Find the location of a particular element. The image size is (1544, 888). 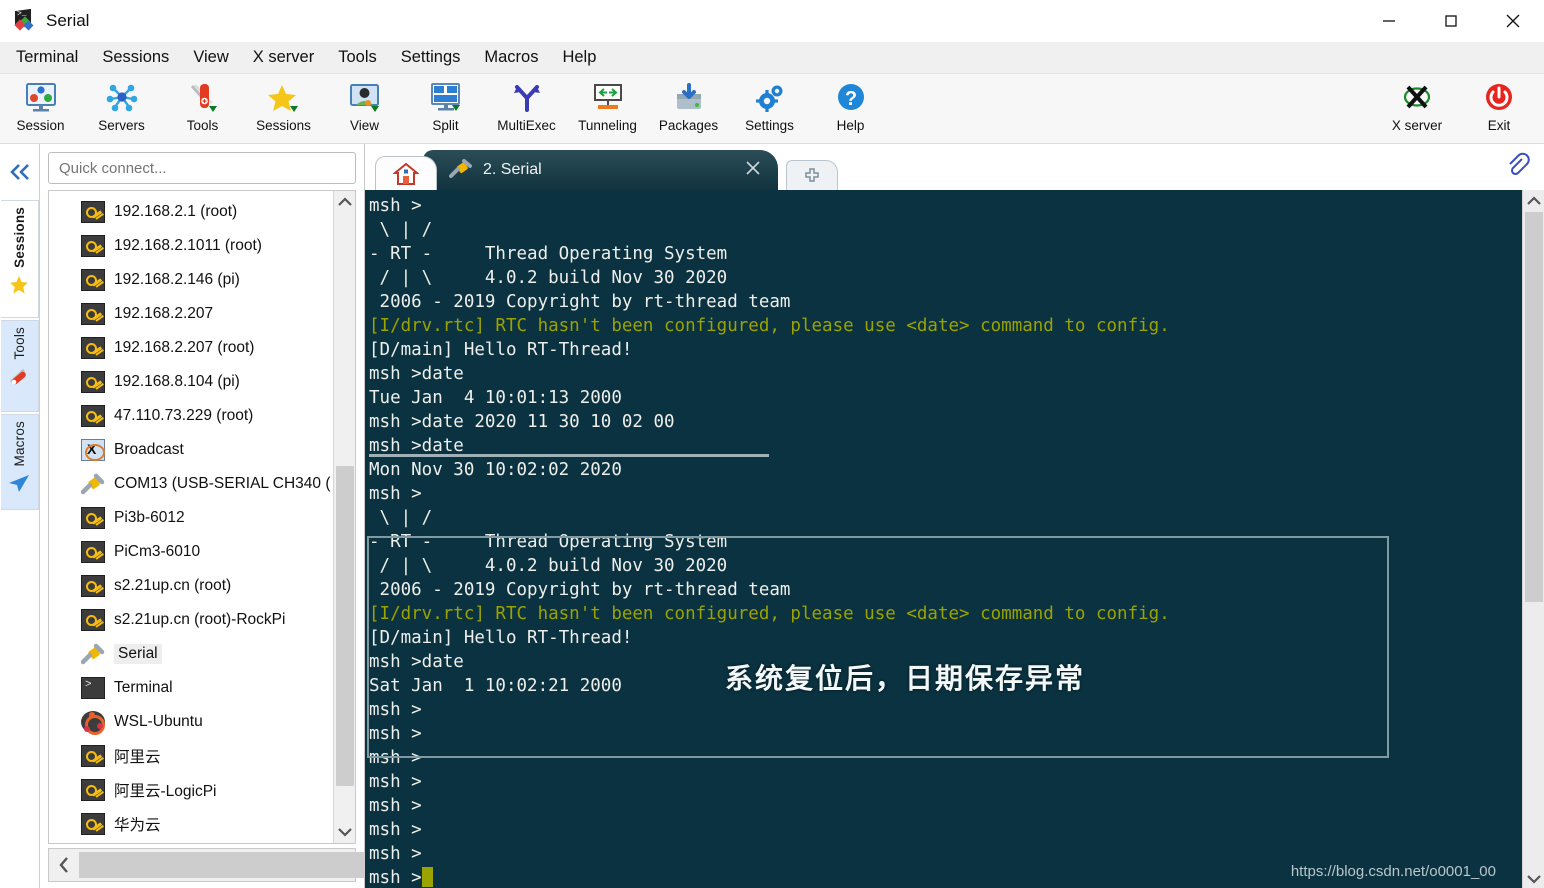

session-list-item: PiCm3-6010 is located at coordinates (191, 552).